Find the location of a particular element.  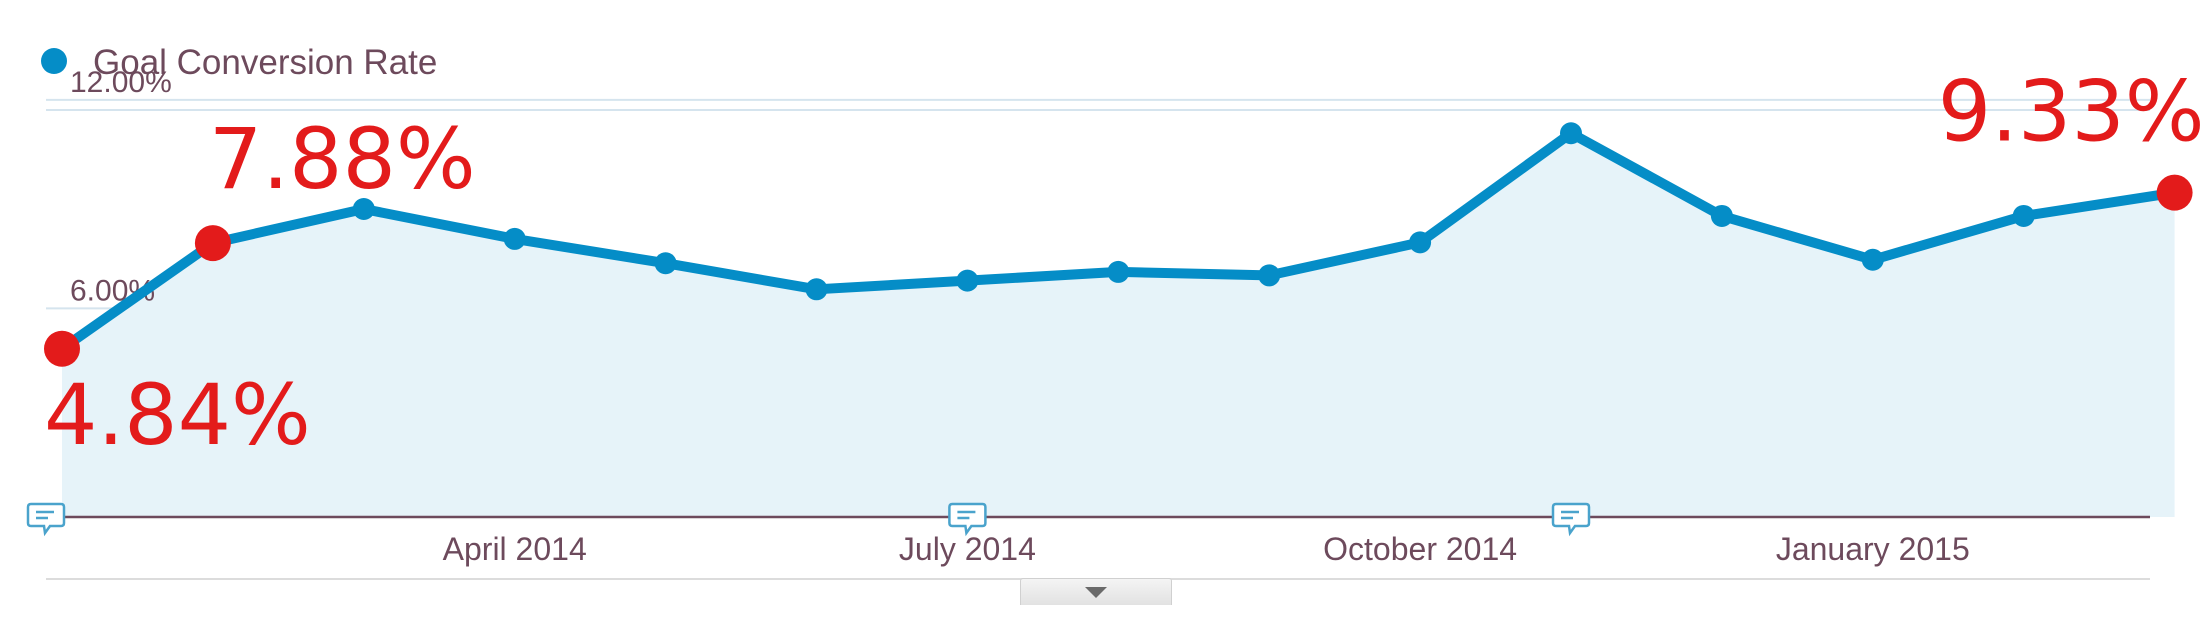

callout-label: 9.33% is located at coordinates (2069, 112).